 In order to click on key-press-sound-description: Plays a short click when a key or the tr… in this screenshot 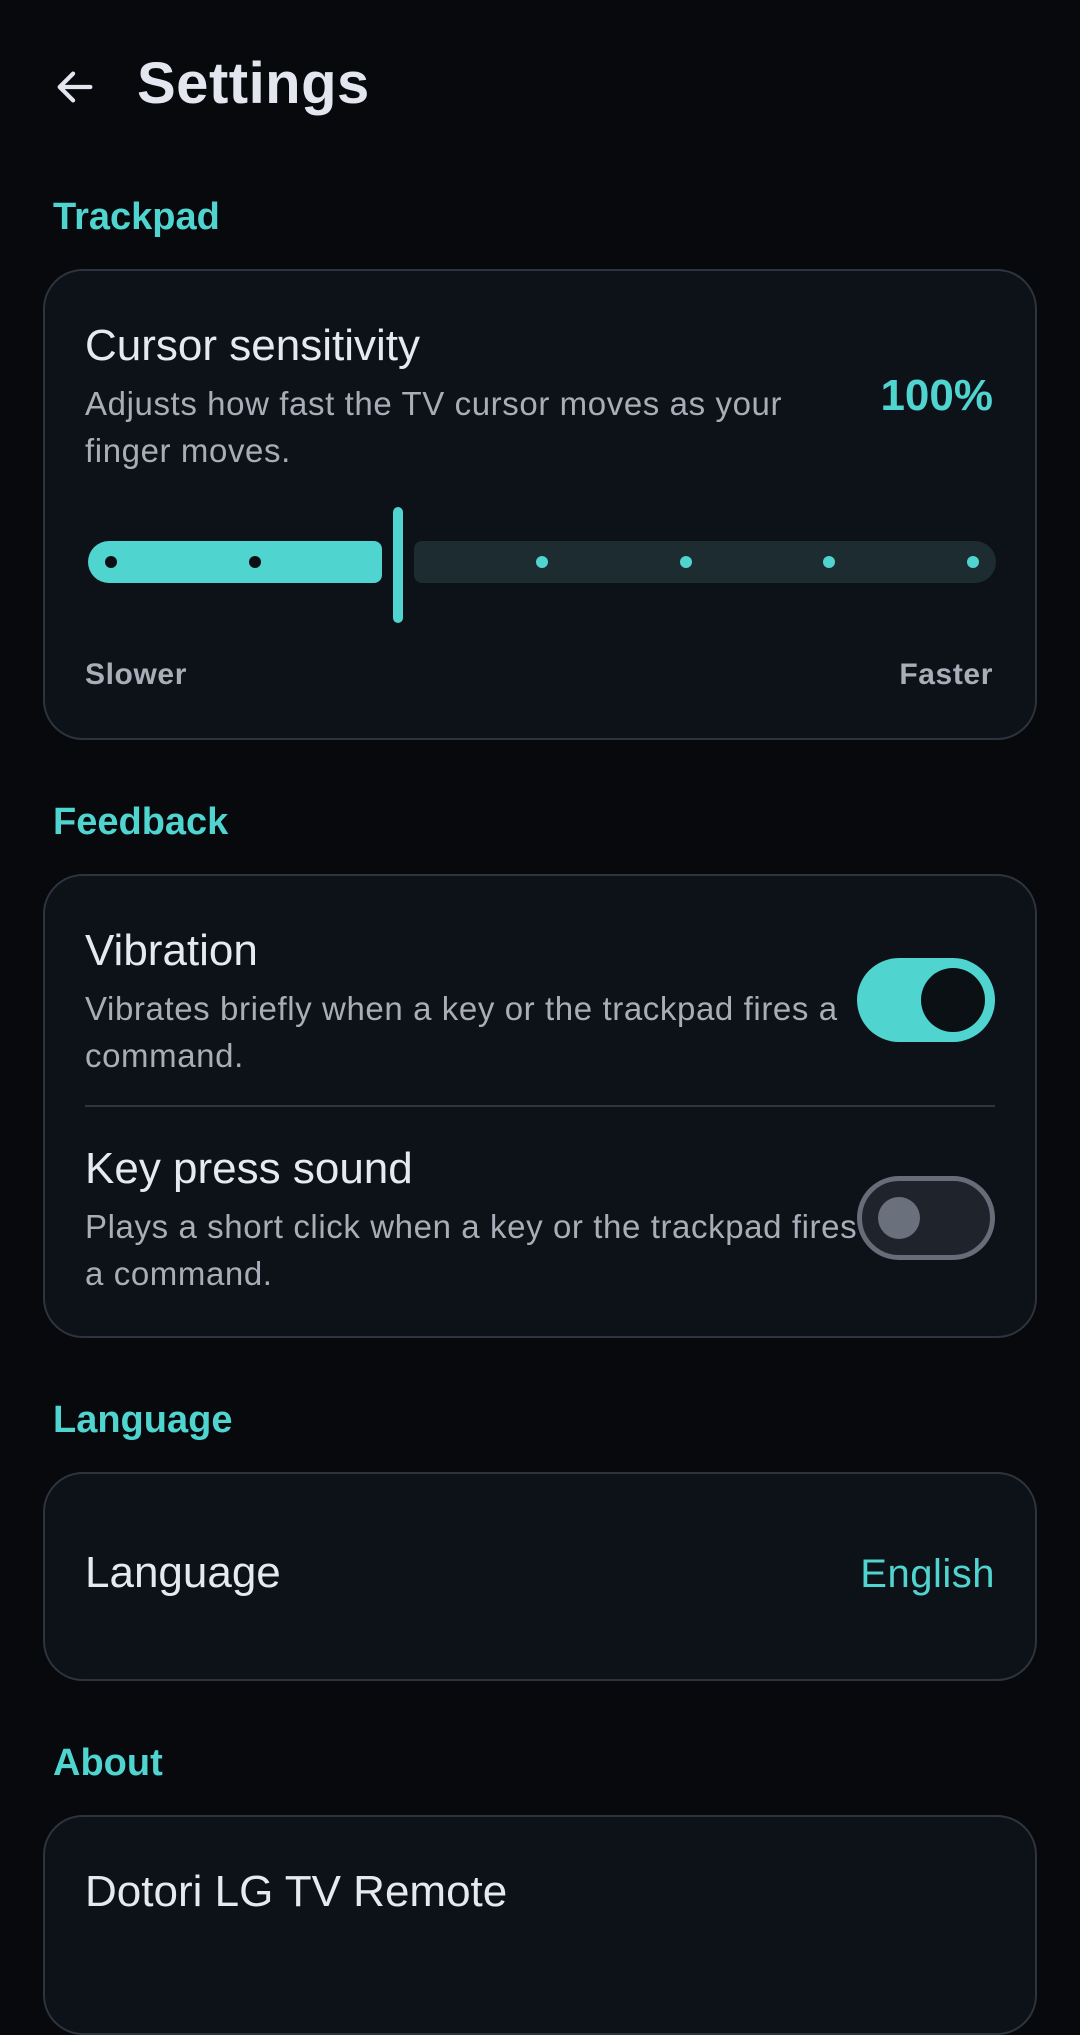, I will do `click(471, 1250)`.